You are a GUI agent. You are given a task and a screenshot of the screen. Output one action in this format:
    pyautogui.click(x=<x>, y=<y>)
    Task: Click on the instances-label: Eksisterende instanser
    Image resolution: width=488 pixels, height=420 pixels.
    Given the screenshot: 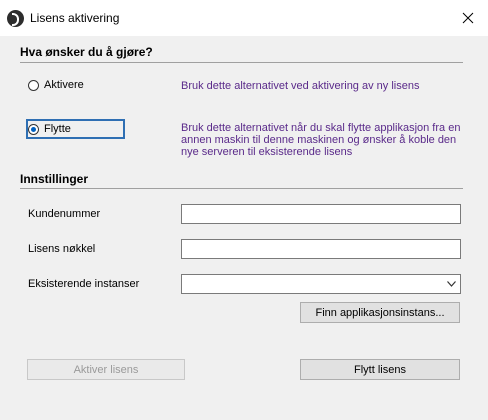 What is the action you would take?
    pyautogui.click(x=84, y=284)
    